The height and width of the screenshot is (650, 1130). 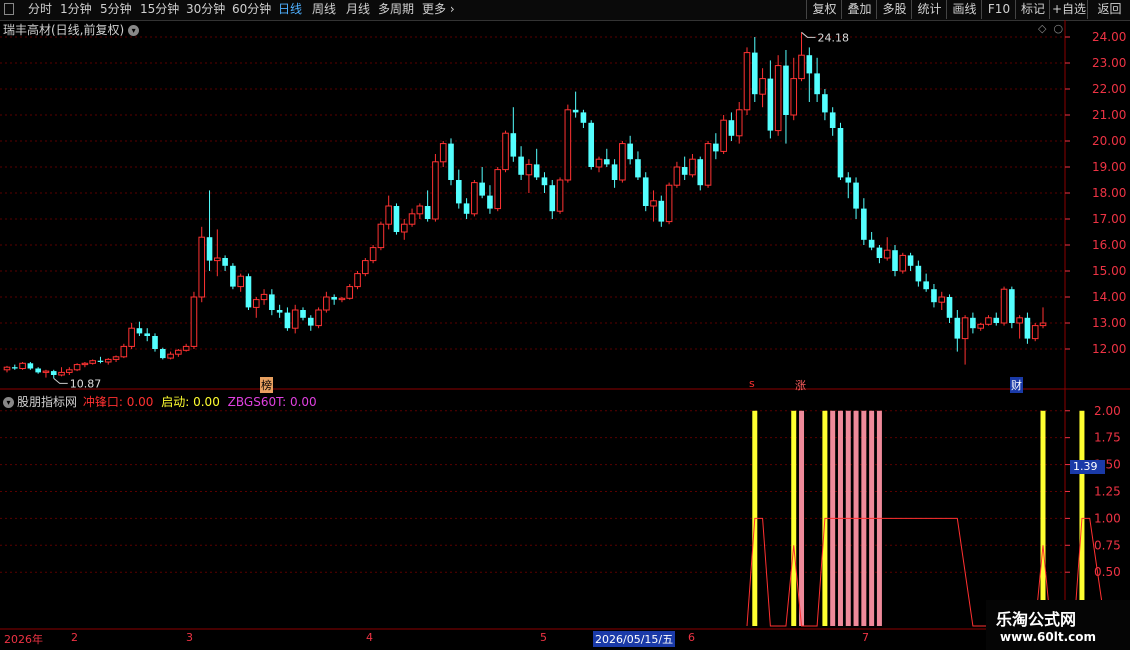 I want to click on s-marker: s, so click(x=752, y=383).